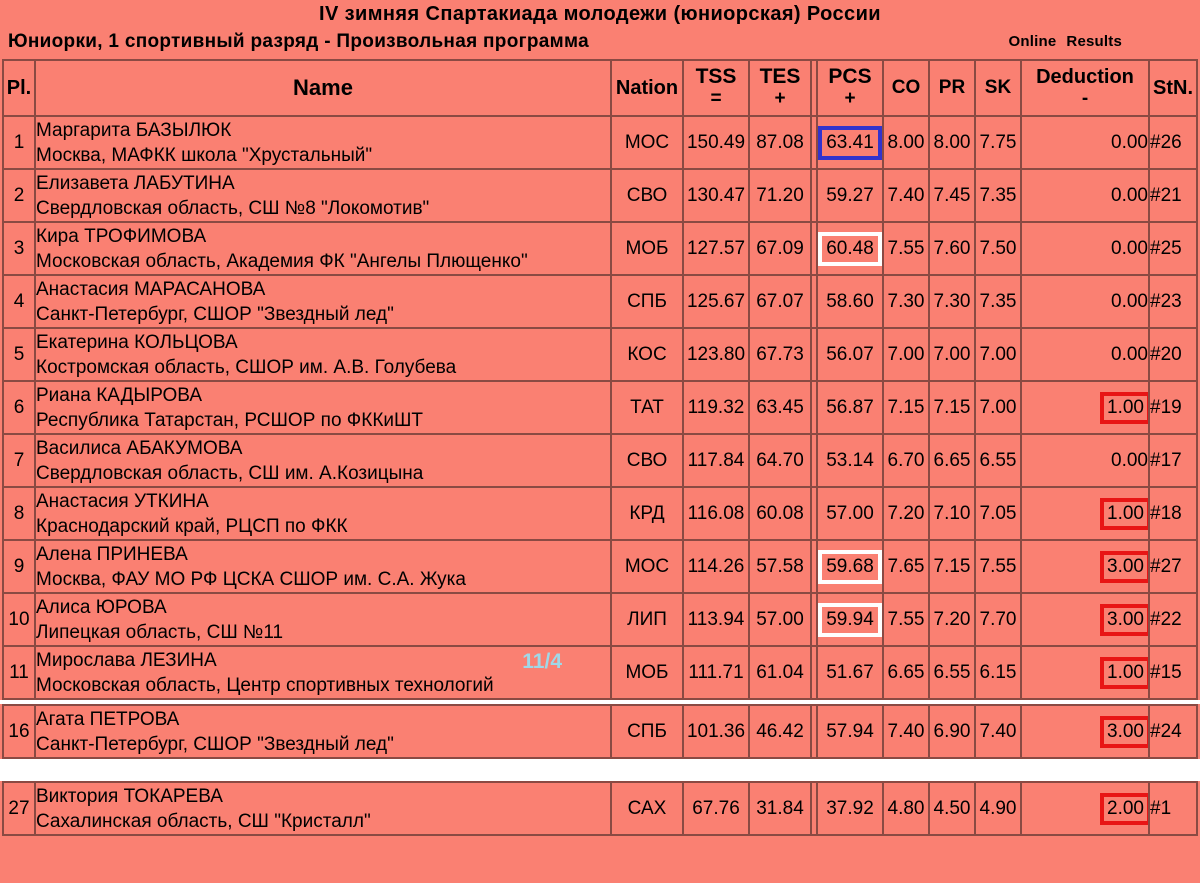 The height and width of the screenshot is (883, 1200). What do you see at coordinates (19, 672) in the screenshot?
I see `cell-place: 11` at bounding box center [19, 672].